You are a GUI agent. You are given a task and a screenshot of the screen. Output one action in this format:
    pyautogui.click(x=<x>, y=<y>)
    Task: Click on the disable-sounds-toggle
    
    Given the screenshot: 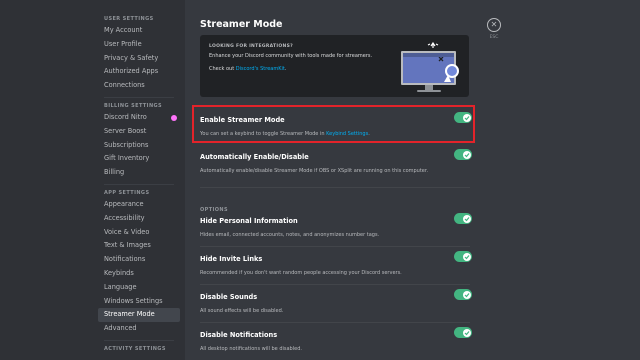 What is the action you would take?
    pyautogui.click(x=463, y=294)
    